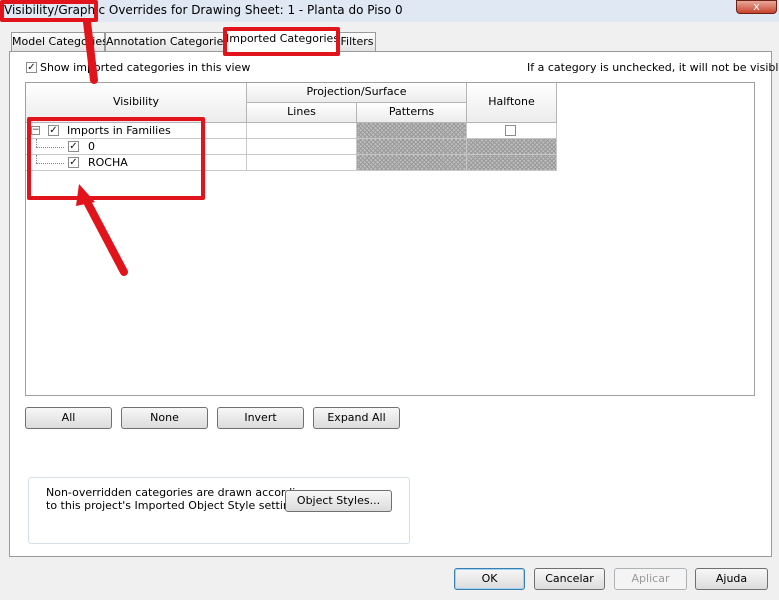  Describe the element at coordinates (650, 579) in the screenshot. I see `apply-button: Aplicar` at that location.